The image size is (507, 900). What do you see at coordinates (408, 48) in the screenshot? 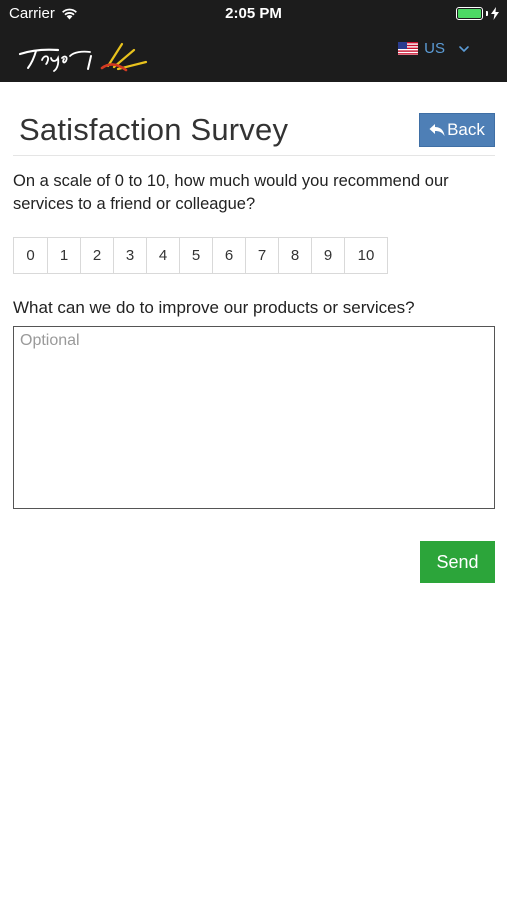
I see `us-flag-icon` at bounding box center [408, 48].